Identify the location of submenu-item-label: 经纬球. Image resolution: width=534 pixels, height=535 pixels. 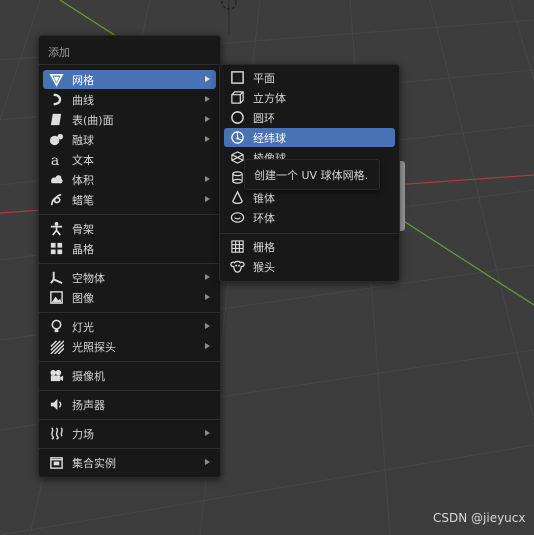
(269, 138).